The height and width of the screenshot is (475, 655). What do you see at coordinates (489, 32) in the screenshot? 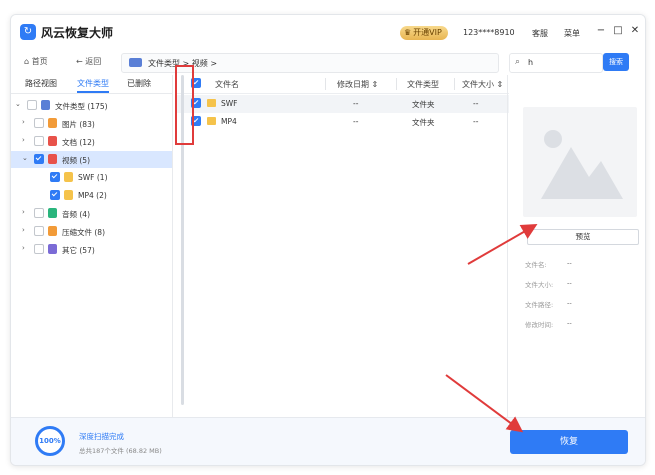
I see `user-phone: 123****8910` at bounding box center [489, 32].